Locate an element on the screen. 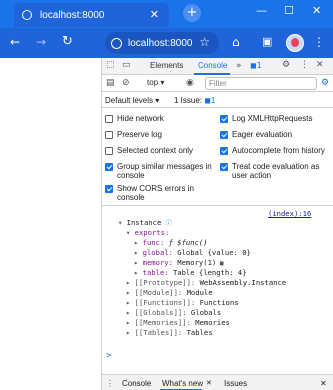 This screenshot has height=390, width=333. eager-eval-option: Eager evaluation is located at coordinates (276, 134).